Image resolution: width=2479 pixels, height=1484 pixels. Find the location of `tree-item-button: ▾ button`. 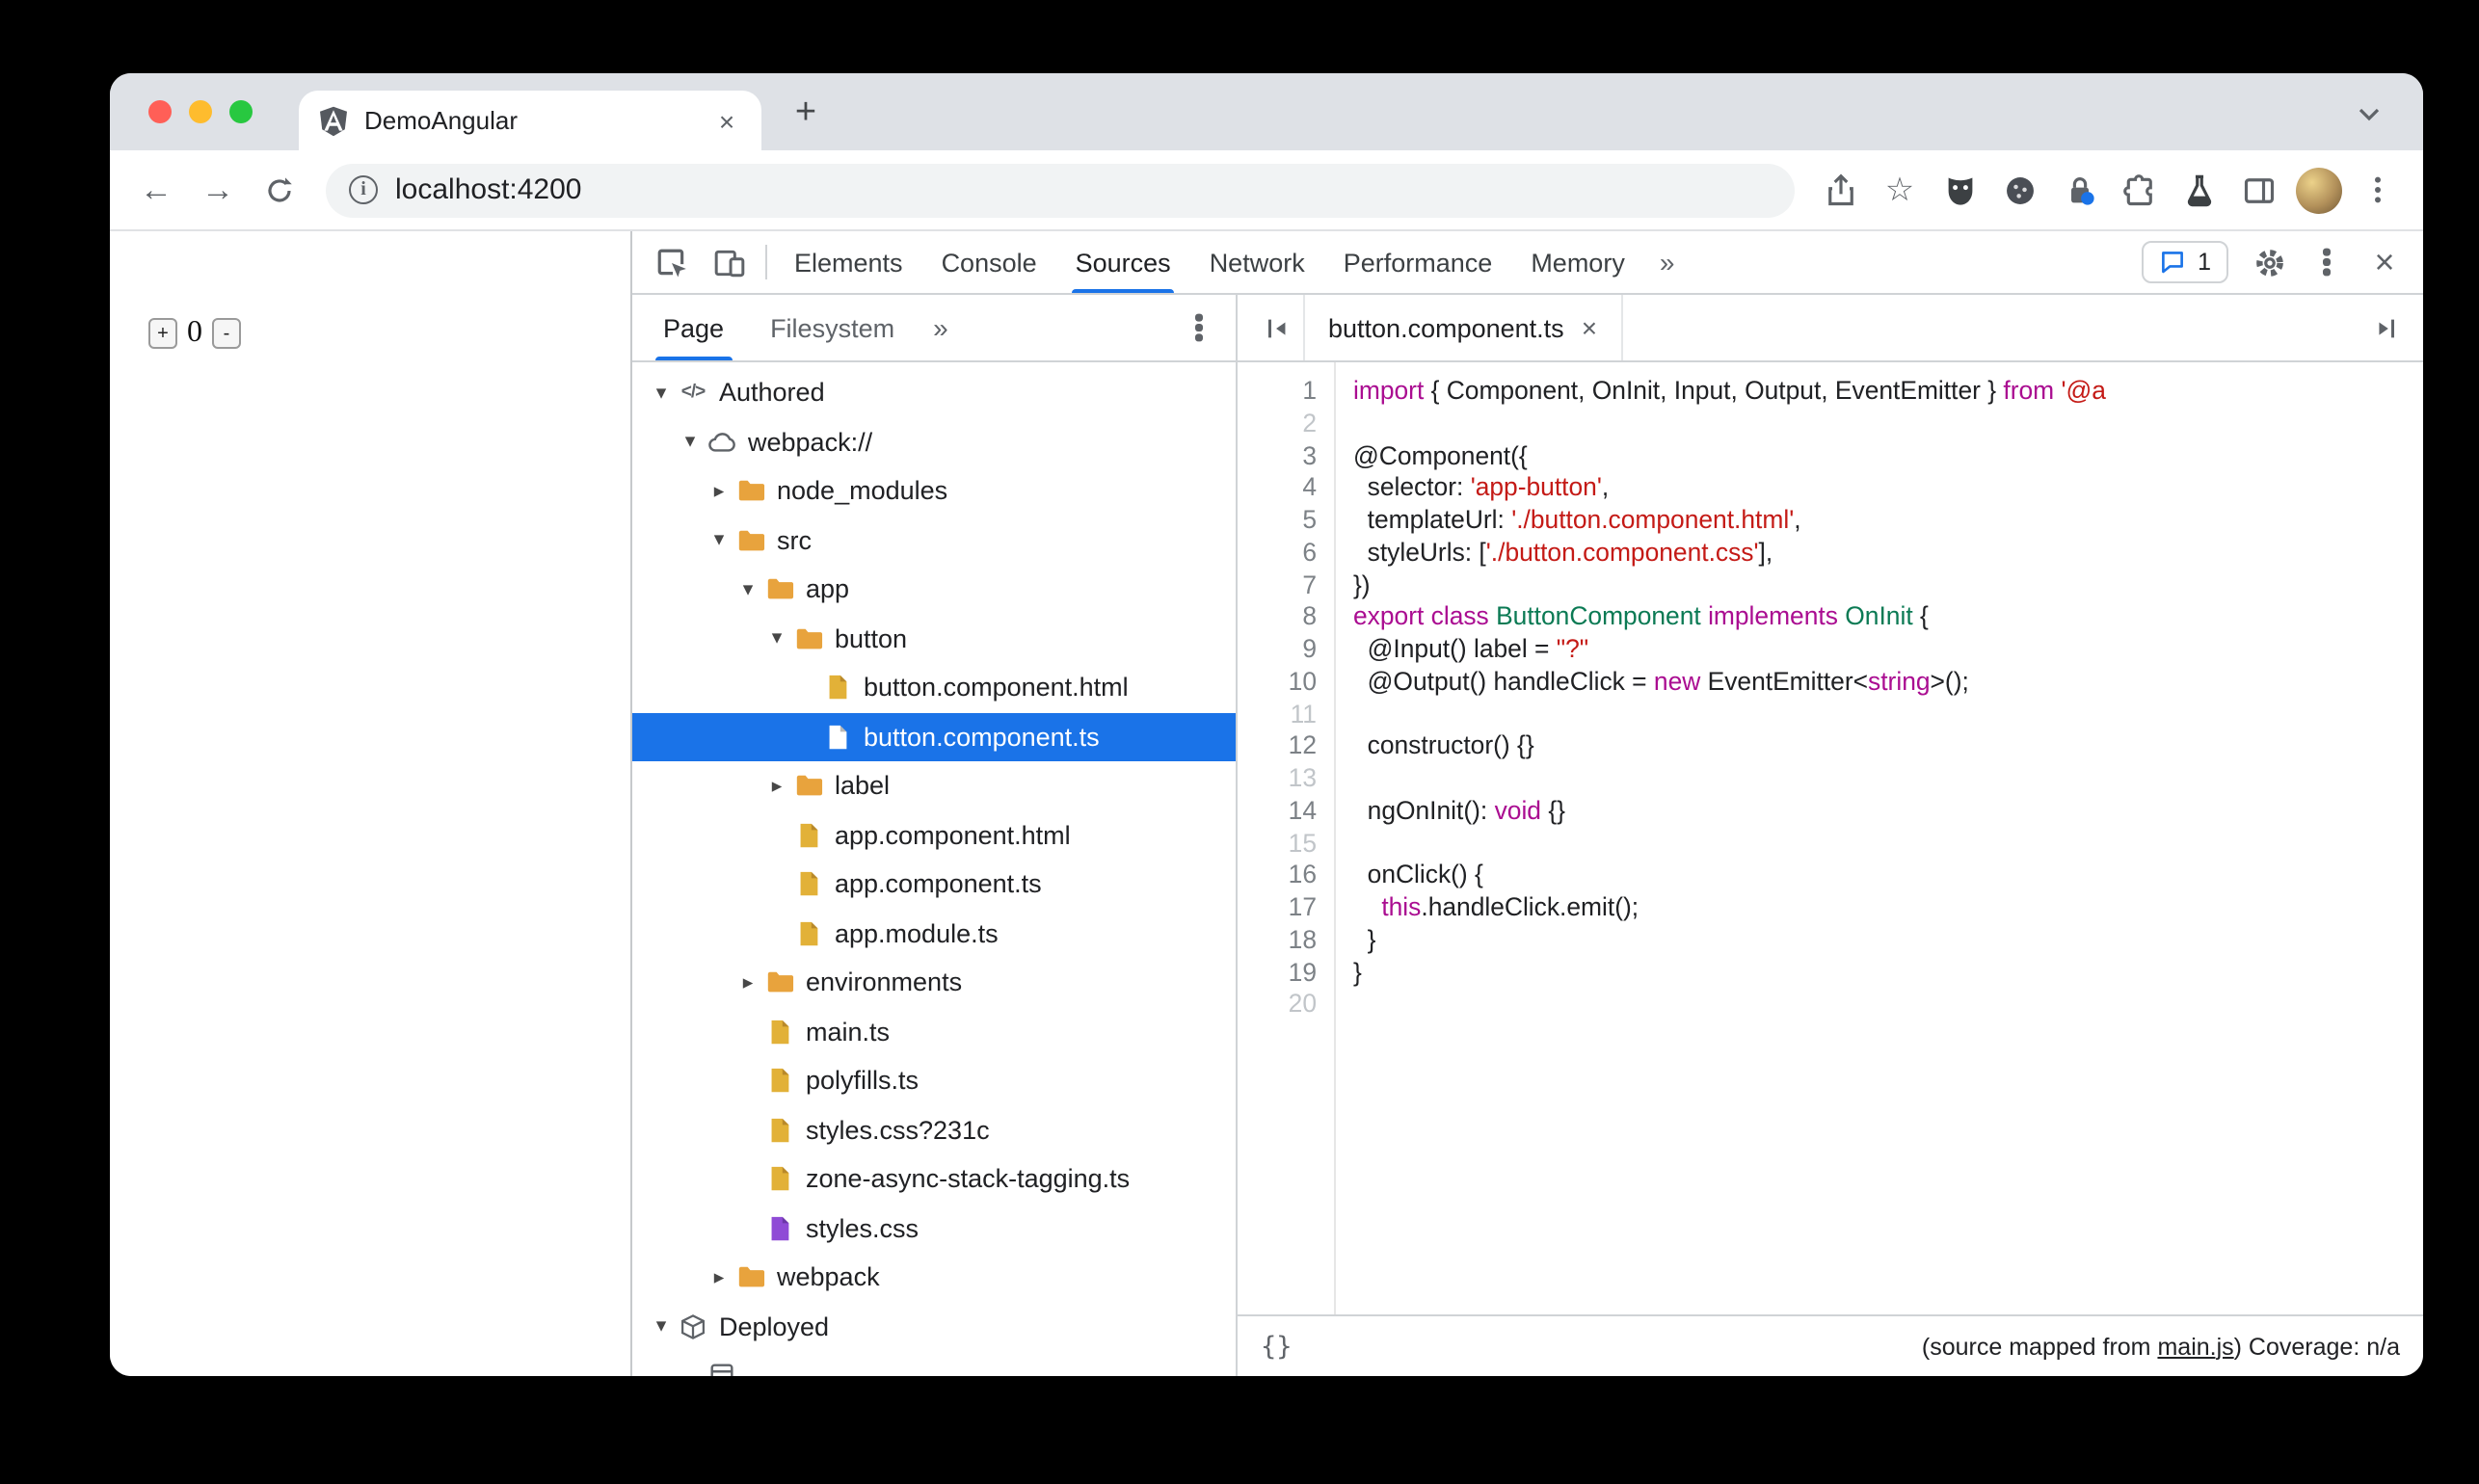

tree-item-button: ▾ button is located at coordinates (934, 638).